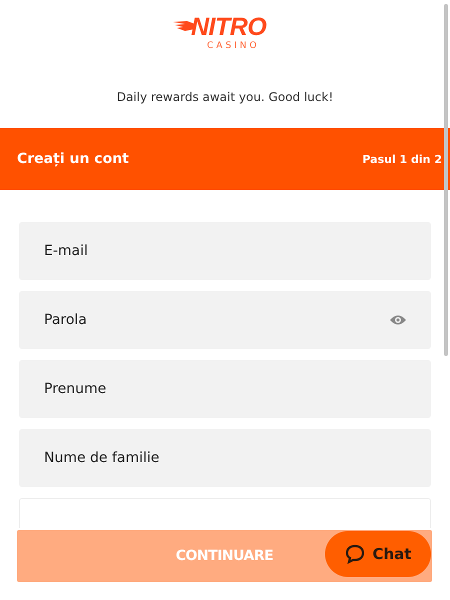 The width and height of the screenshot is (450, 600). Describe the element at coordinates (73, 159) in the screenshot. I see `header-title: Creați un cont` at that location.